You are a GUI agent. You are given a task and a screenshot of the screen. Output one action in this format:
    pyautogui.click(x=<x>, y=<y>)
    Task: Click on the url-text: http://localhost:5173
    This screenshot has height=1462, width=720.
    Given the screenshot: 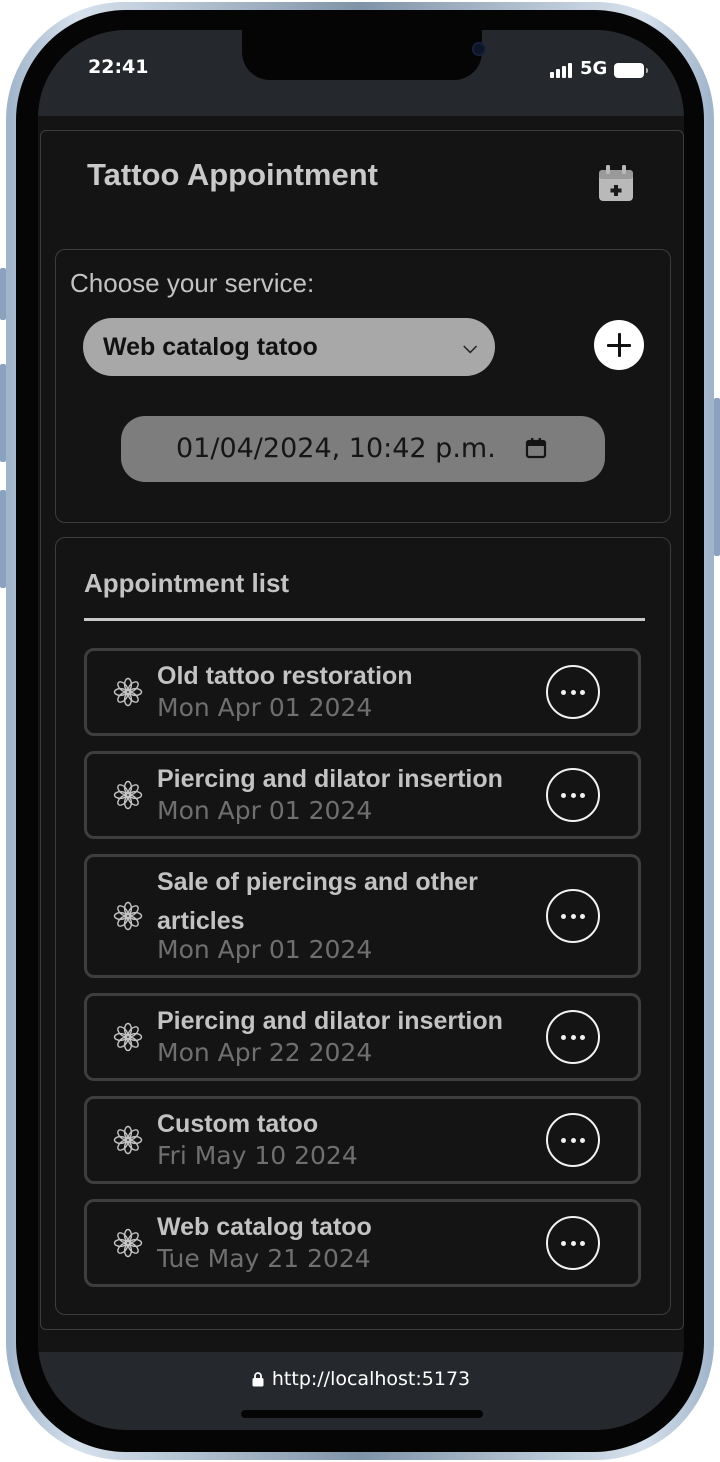 What is the action you would take?
    pyautogui.click(x=371, y=1379)
    